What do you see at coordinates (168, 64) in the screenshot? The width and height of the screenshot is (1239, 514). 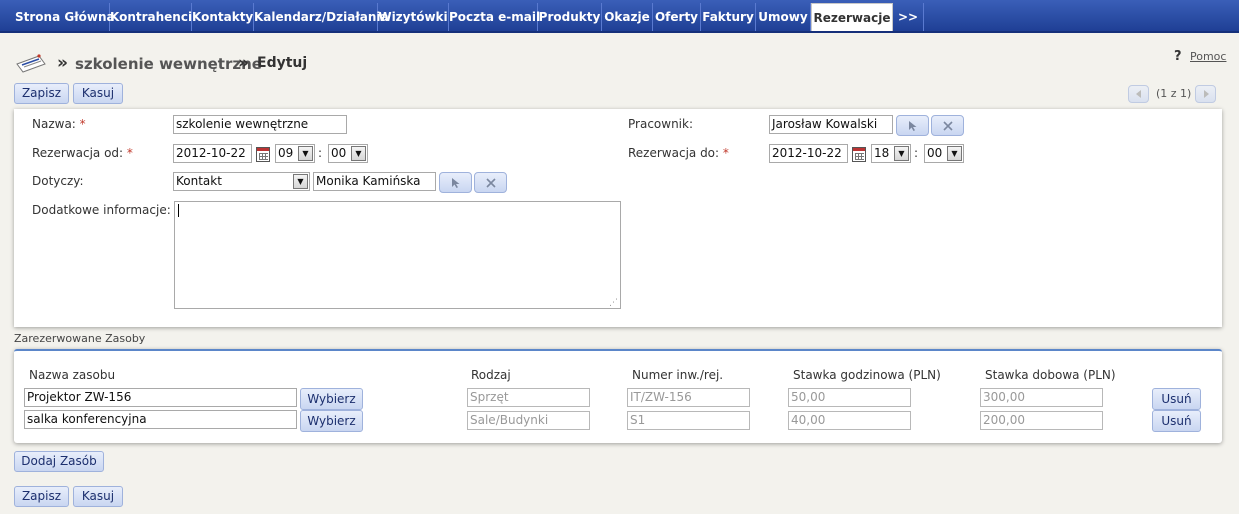 I see `breadcrumb-record-title: szkolenie wewnętrzne` at bounding box center [168, 64].